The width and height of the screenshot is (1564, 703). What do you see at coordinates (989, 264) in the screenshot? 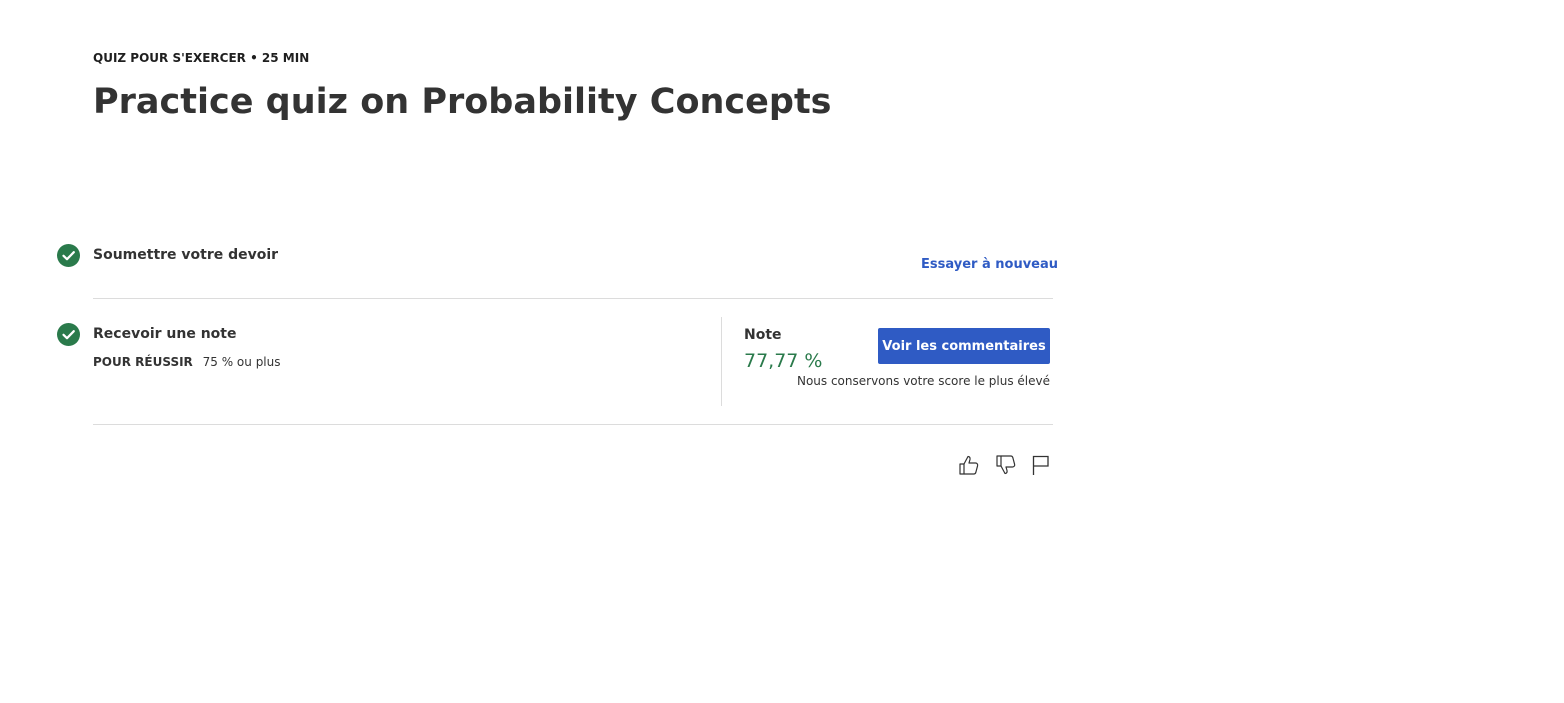
I see `try-again-link: Essayer à nouveau` at bounding box center [989, 264].